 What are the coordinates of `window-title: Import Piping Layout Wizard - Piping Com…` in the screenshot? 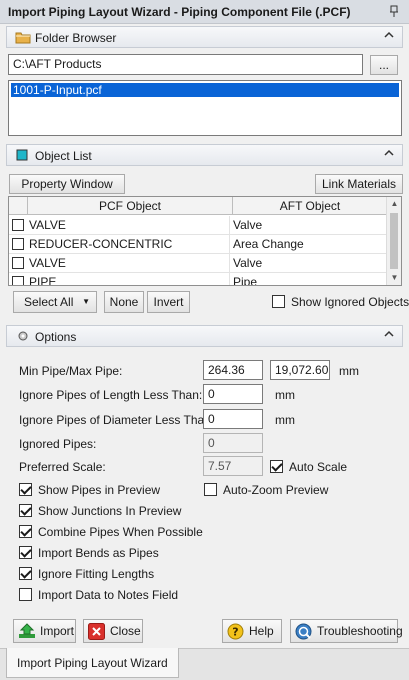 It's located at (179, 12).